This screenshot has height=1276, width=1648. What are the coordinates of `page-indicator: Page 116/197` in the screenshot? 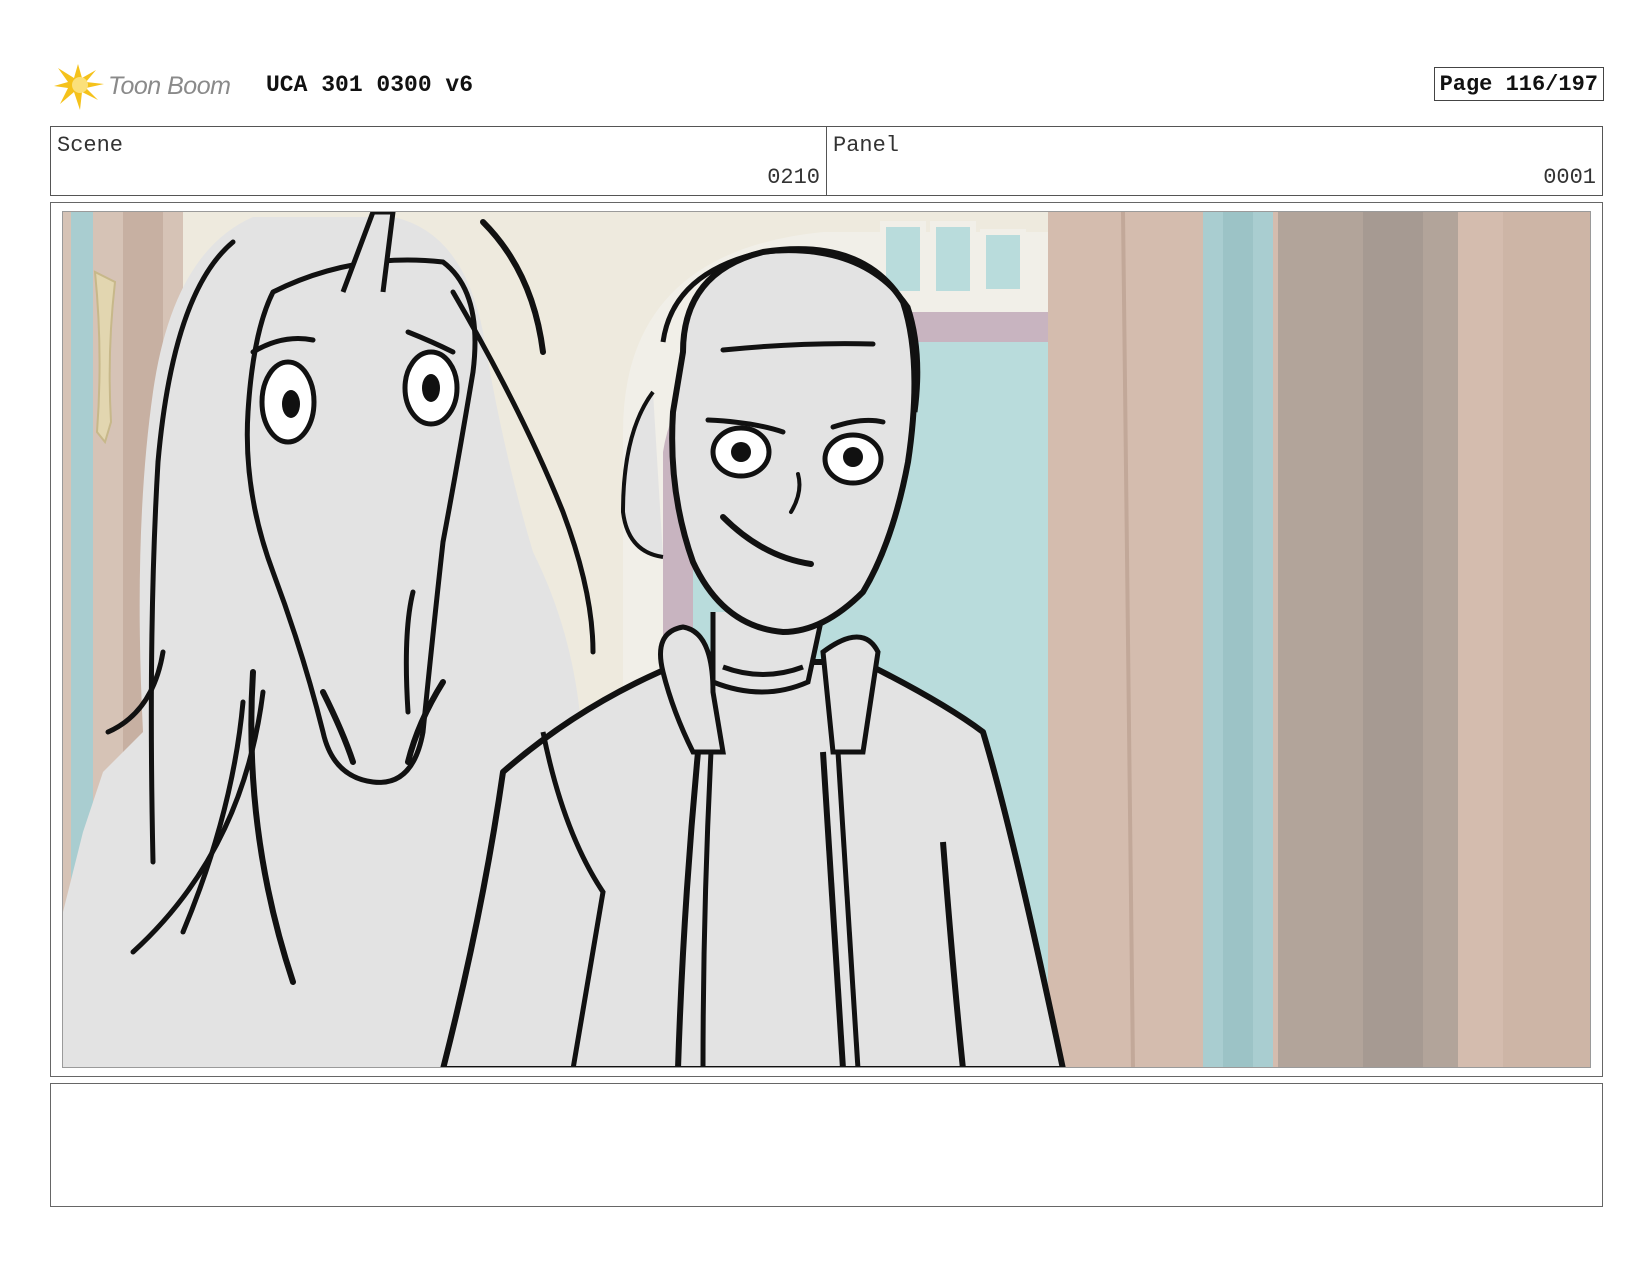 It's located at (1518, 84).